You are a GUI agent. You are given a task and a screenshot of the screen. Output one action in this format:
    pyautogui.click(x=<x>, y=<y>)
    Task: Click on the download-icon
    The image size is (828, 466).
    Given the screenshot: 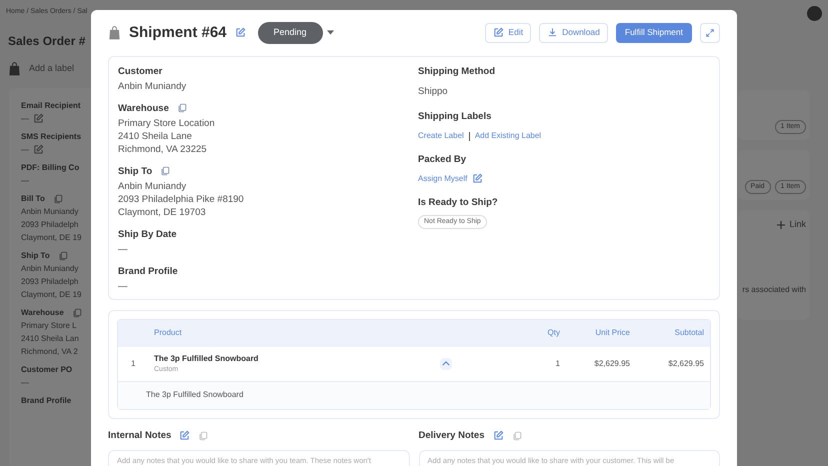 What is the action you would take?
    pyautogui.click(x=552, y=32)
    